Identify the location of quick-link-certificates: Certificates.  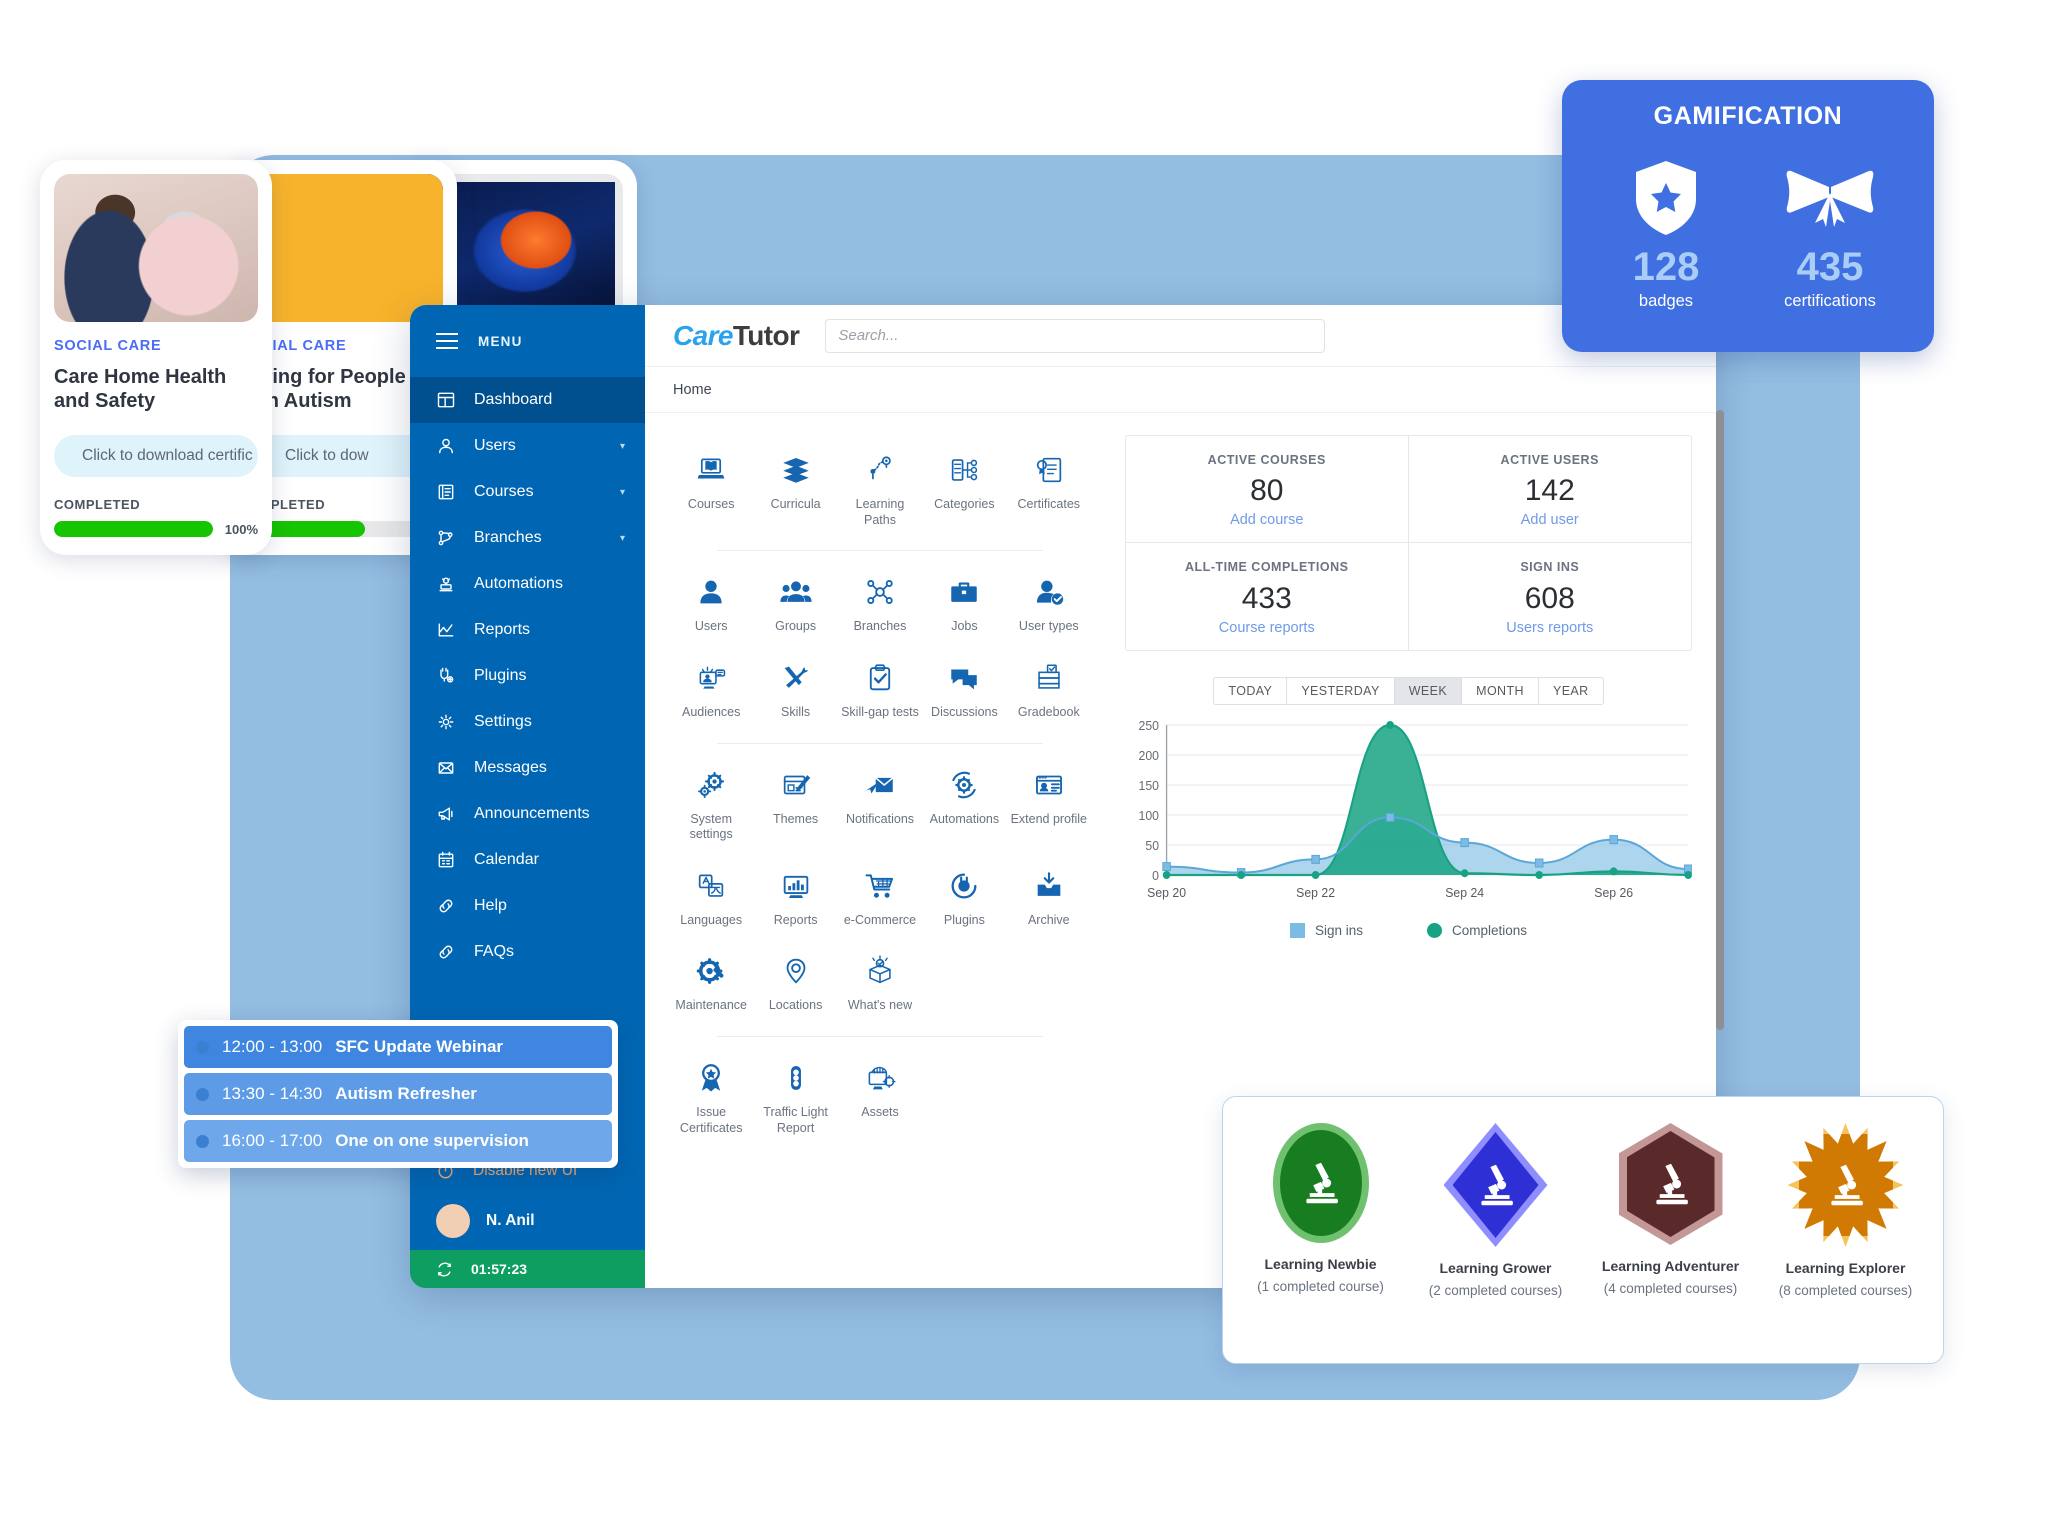
(1049, 487).